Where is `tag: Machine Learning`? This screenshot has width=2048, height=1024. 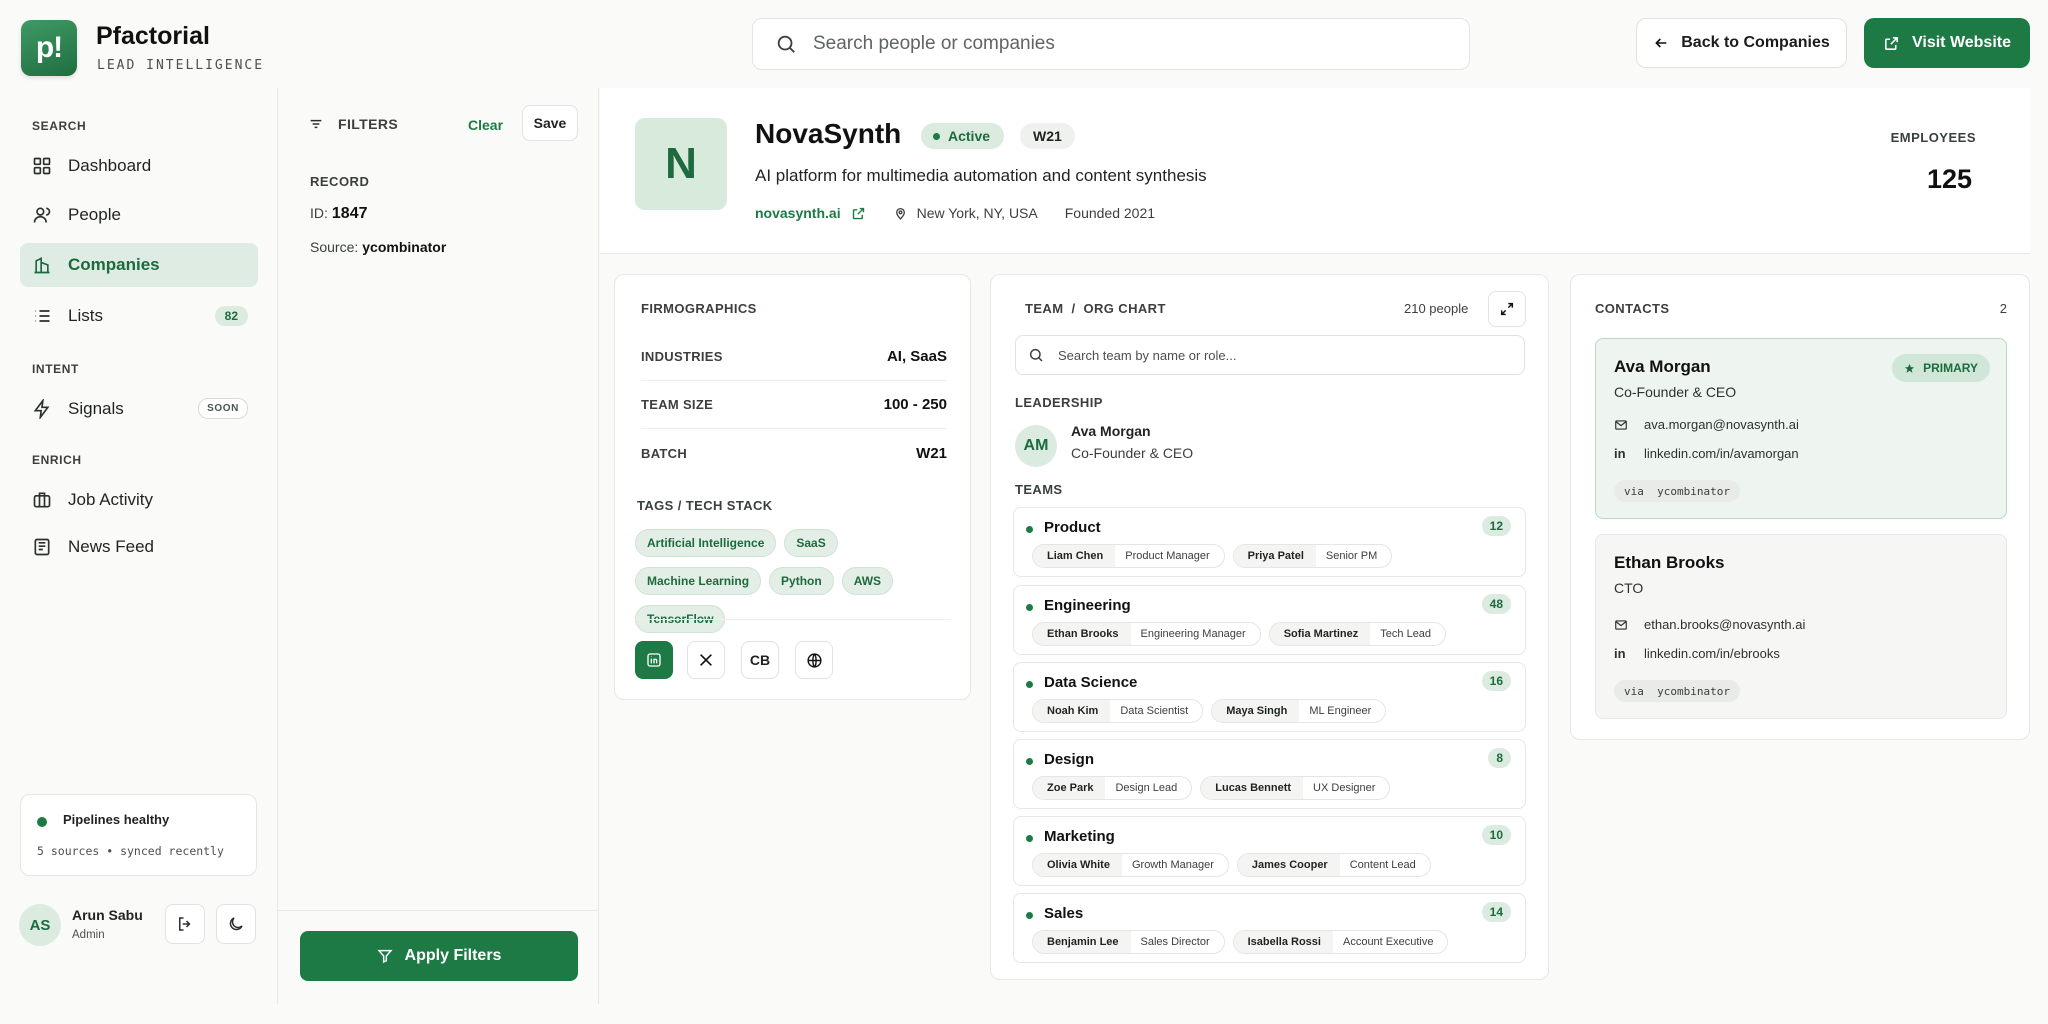 tag: Machine Learning is located at coordinates (698, 581).